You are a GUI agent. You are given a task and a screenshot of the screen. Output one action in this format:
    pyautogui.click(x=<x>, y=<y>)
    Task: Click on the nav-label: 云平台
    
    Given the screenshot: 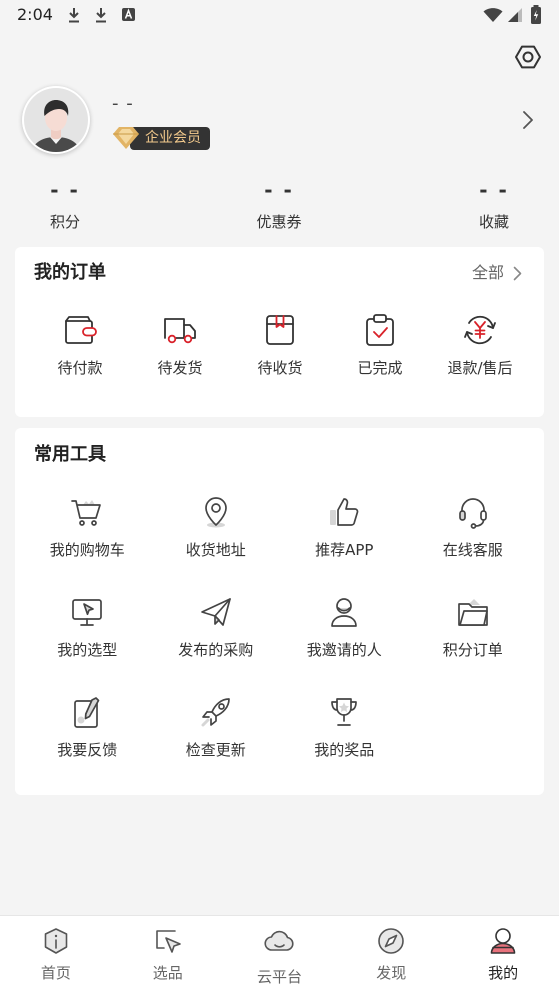 What is the action you would take?
    pyautogui.click(x=279, y=977)
    